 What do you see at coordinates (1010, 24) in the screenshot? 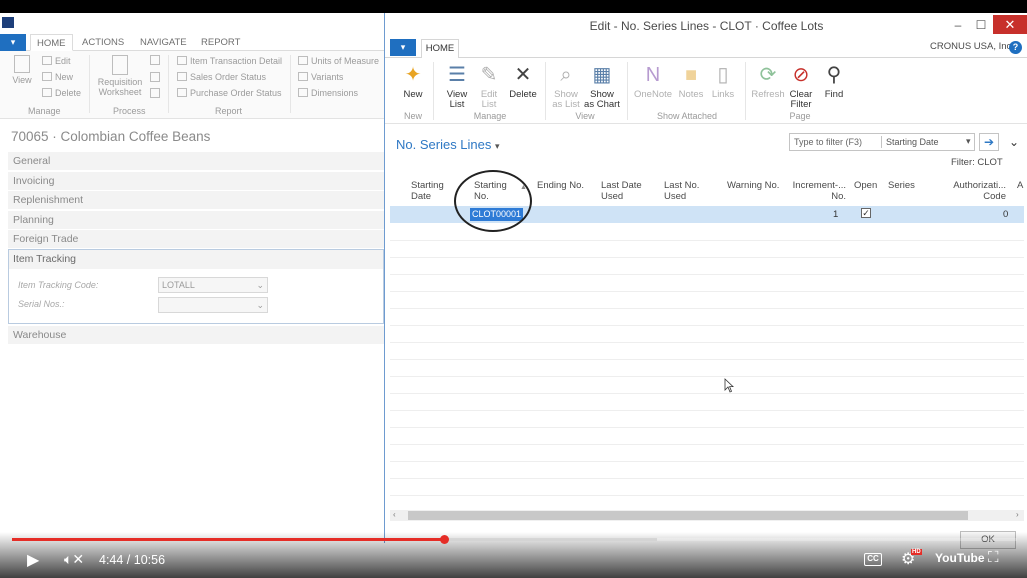
I see `close-icon: ✕` at bounding box center [1010, 24].